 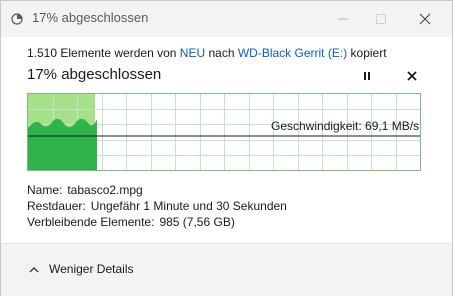 I want to click on close-window-button, so click(x=425, y=19).